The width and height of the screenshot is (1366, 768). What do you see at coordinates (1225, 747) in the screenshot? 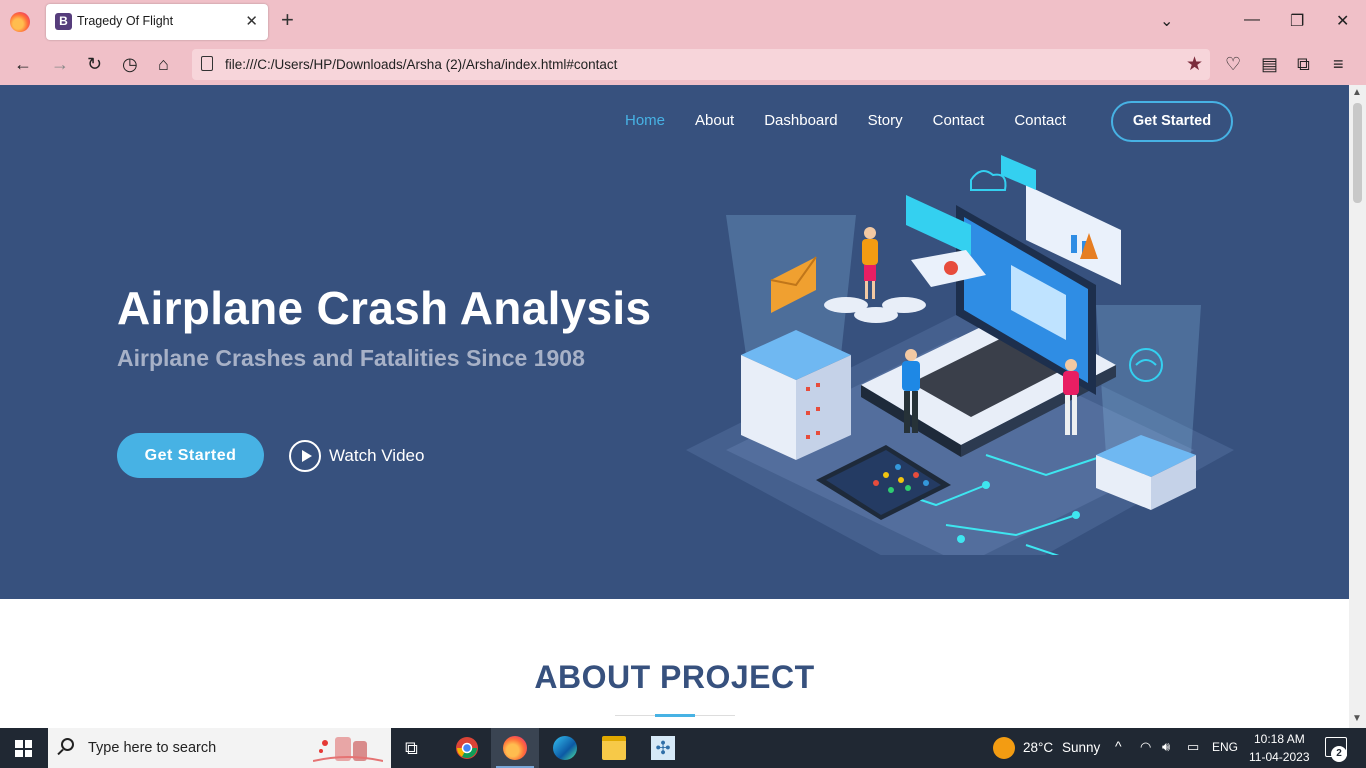
I see `language-indicator: ENG` at bounding box center [1225, 747].